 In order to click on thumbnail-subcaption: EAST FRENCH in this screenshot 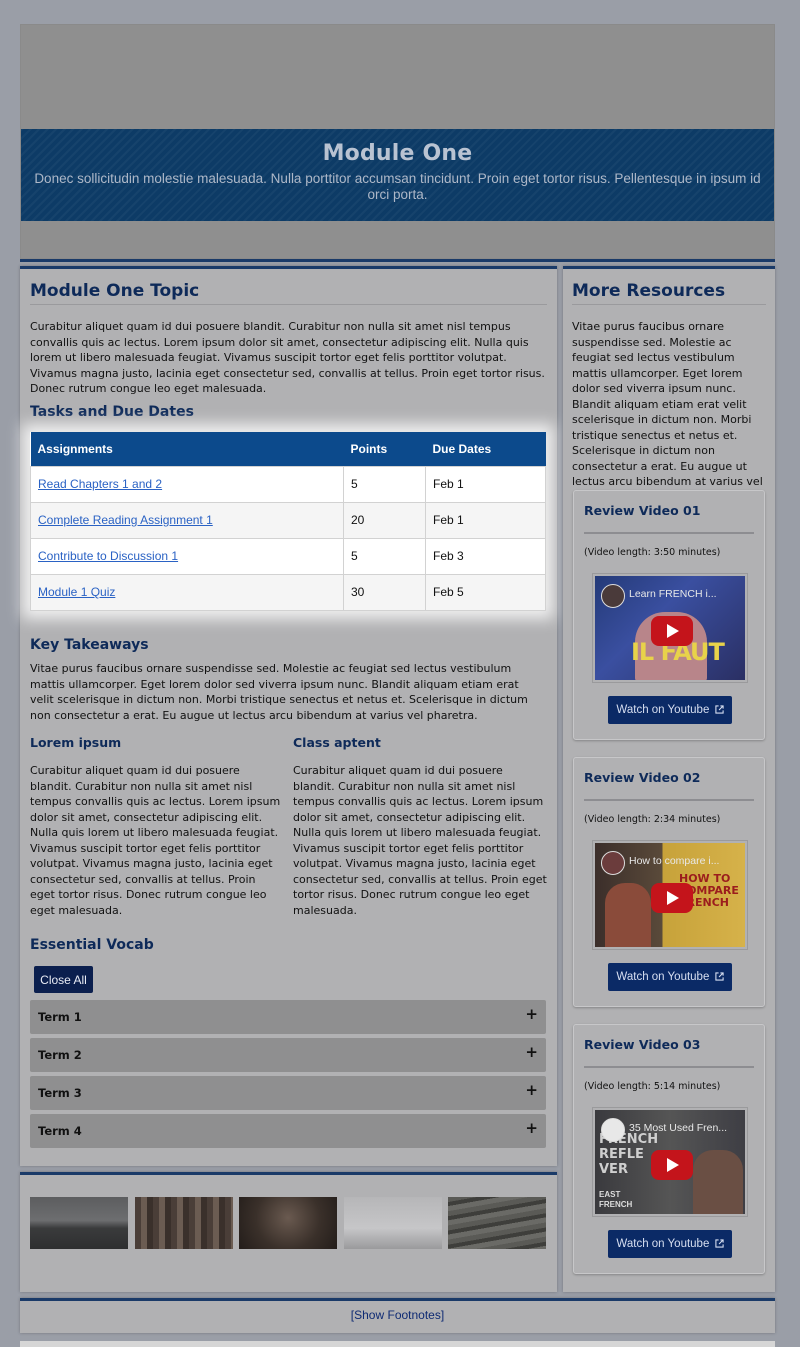, I will do `click(616, 1199)`.